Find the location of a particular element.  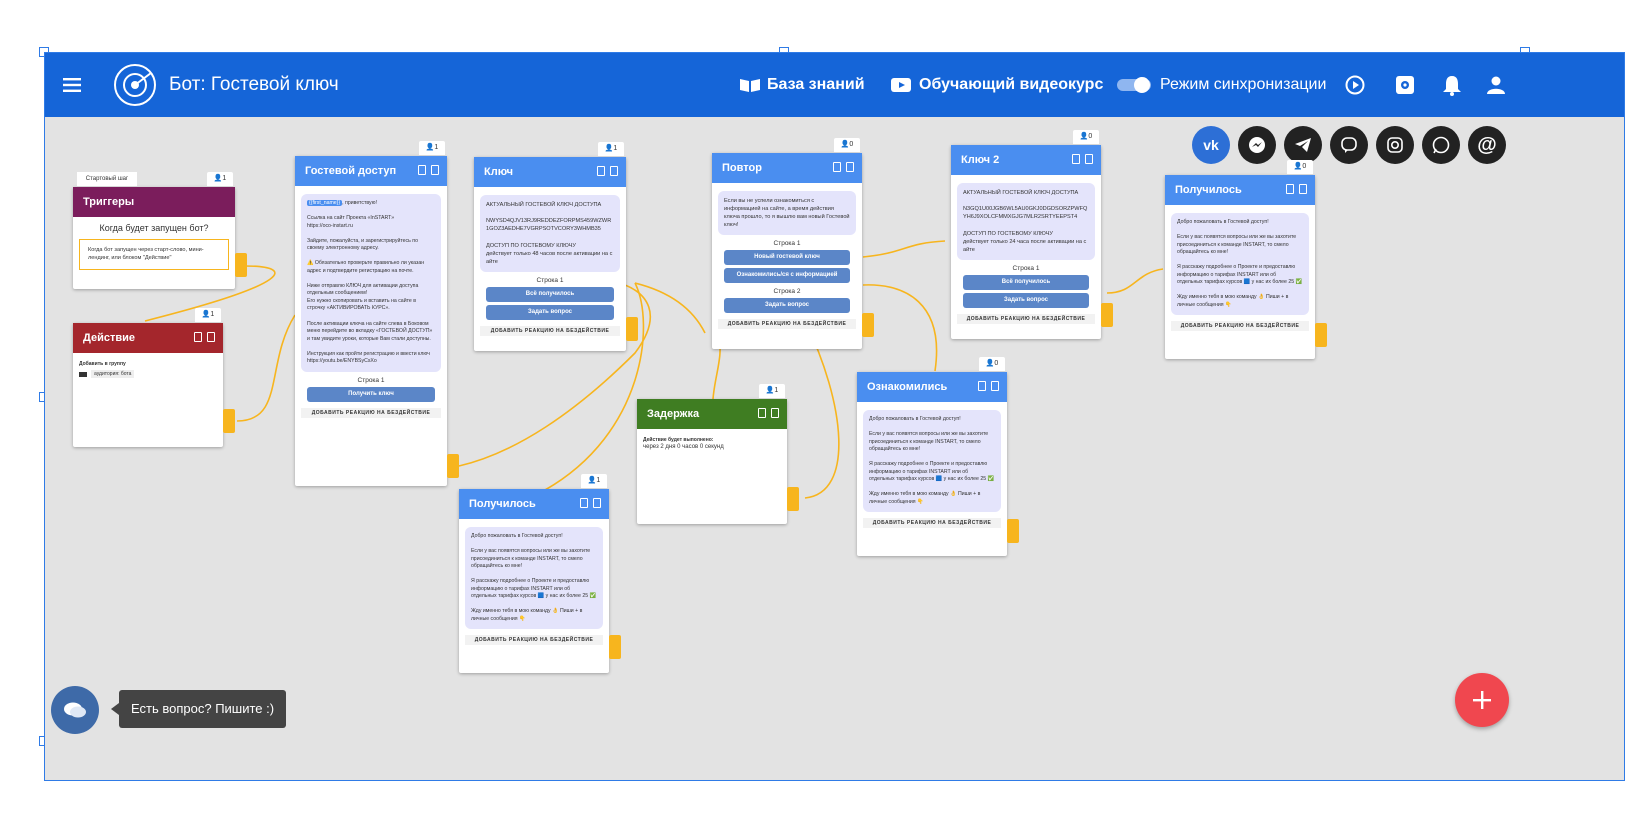

get-key-button: Получить ключ is located at coordinates (371, 394).